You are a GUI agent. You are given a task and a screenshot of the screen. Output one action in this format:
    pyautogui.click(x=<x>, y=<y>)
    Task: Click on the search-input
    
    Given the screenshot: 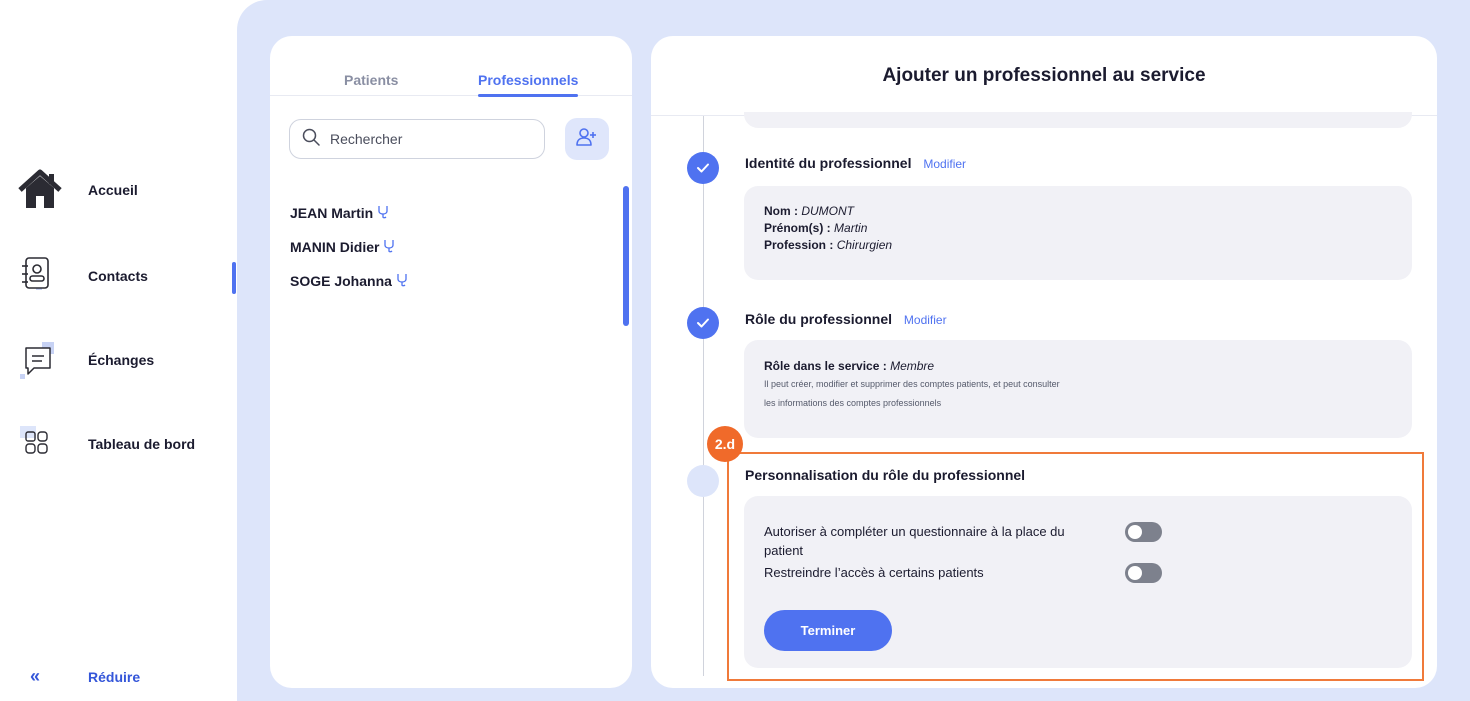 What is the action you would take?
    pyautogui.click(x=430, y=139)
    